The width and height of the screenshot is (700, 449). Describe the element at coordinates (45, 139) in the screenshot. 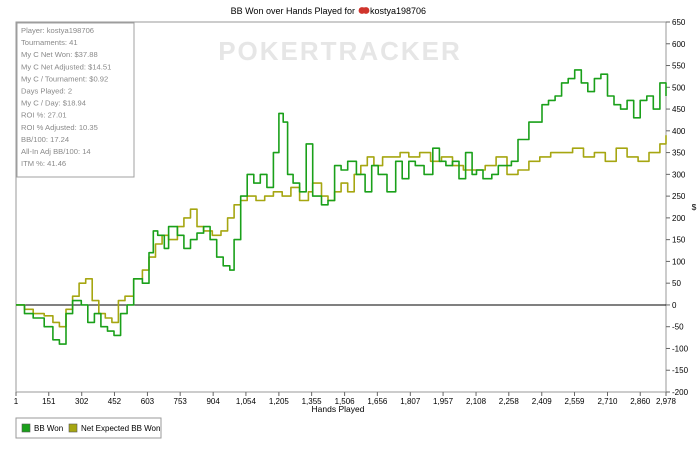

I see `stats-line: BB/100: 17.24` at that location.